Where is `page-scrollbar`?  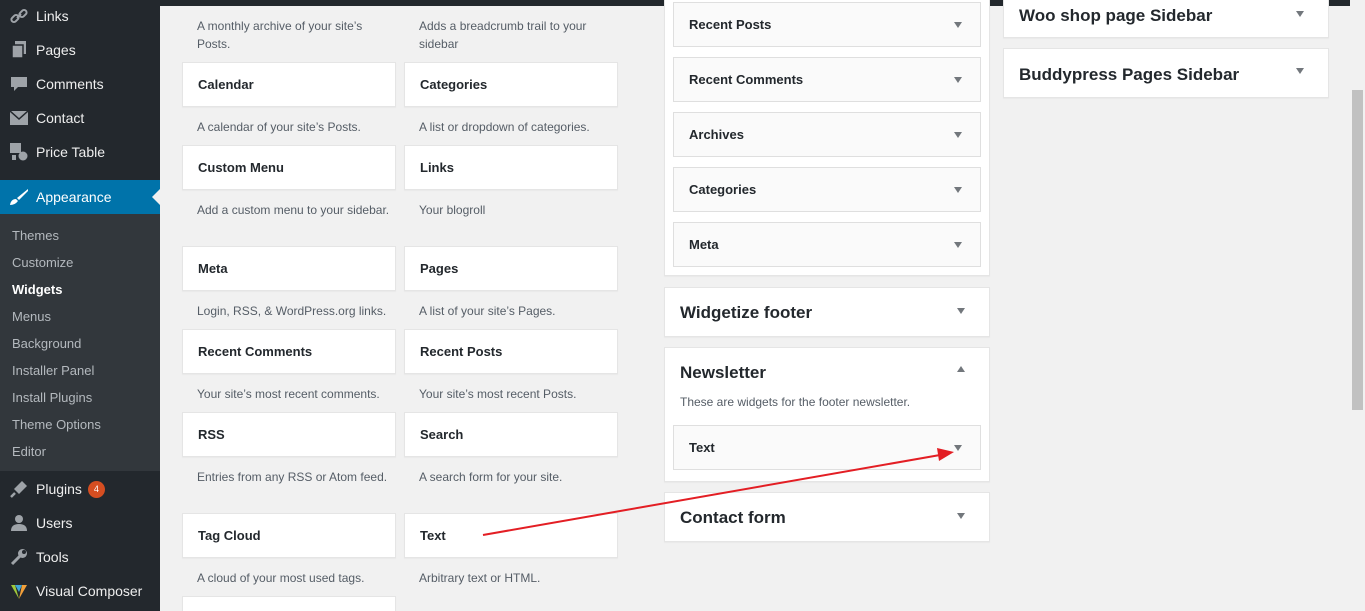
page-scrollbar is located at coordinates (1357, 305).